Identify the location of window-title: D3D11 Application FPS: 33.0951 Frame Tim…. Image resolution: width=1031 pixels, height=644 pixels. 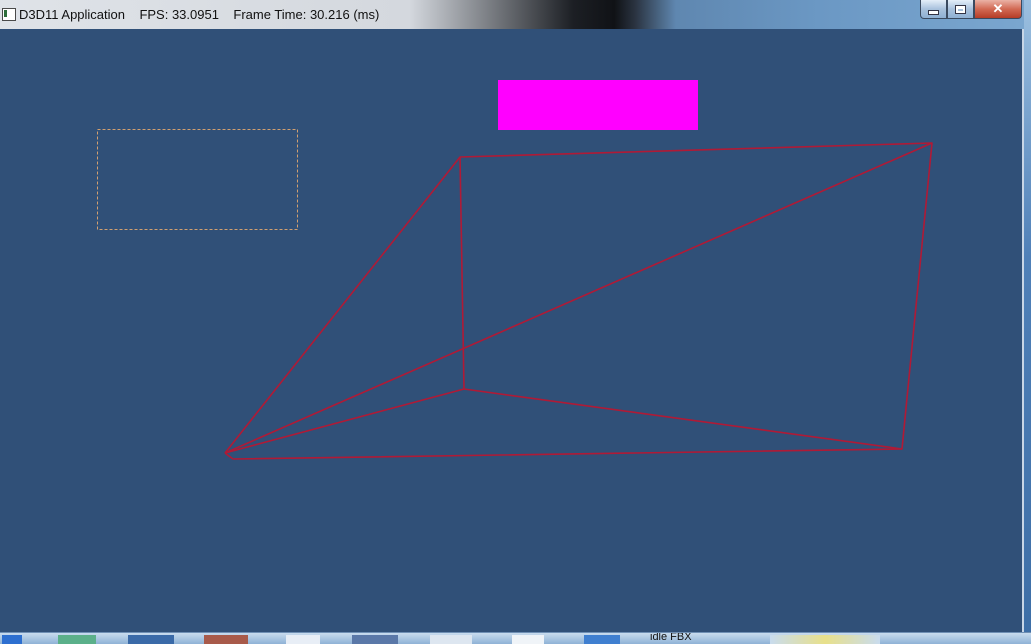
(199, 14).